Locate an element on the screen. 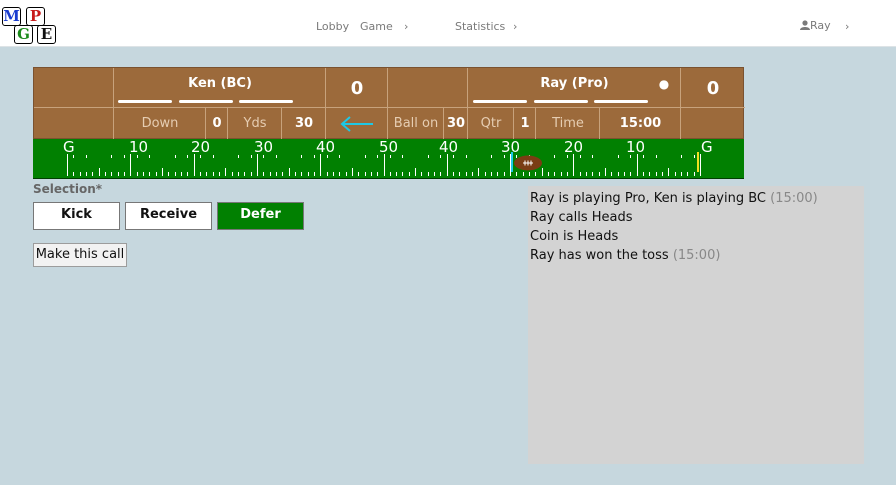 The image size is (896, 485). yard-label-40-left: 40 is located at coordinates (326, 147).